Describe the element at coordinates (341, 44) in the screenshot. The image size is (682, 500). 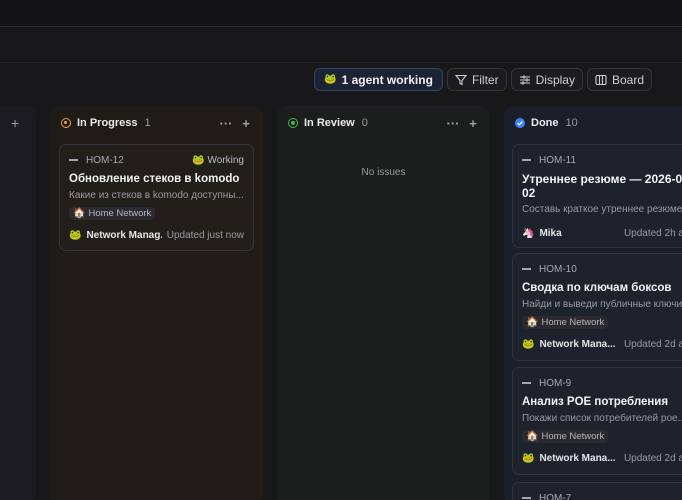
I see `header-row` at that location.